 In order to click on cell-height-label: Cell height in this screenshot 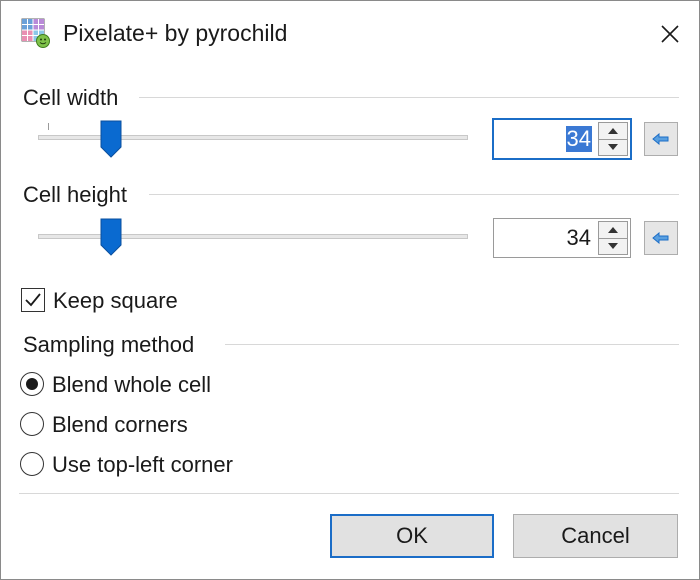, I will do `click(75, 194)`.